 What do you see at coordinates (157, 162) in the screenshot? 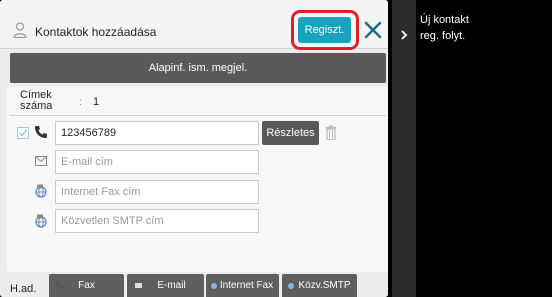
I see `email-field: E-mail cím` at bounding box center [157, 162].